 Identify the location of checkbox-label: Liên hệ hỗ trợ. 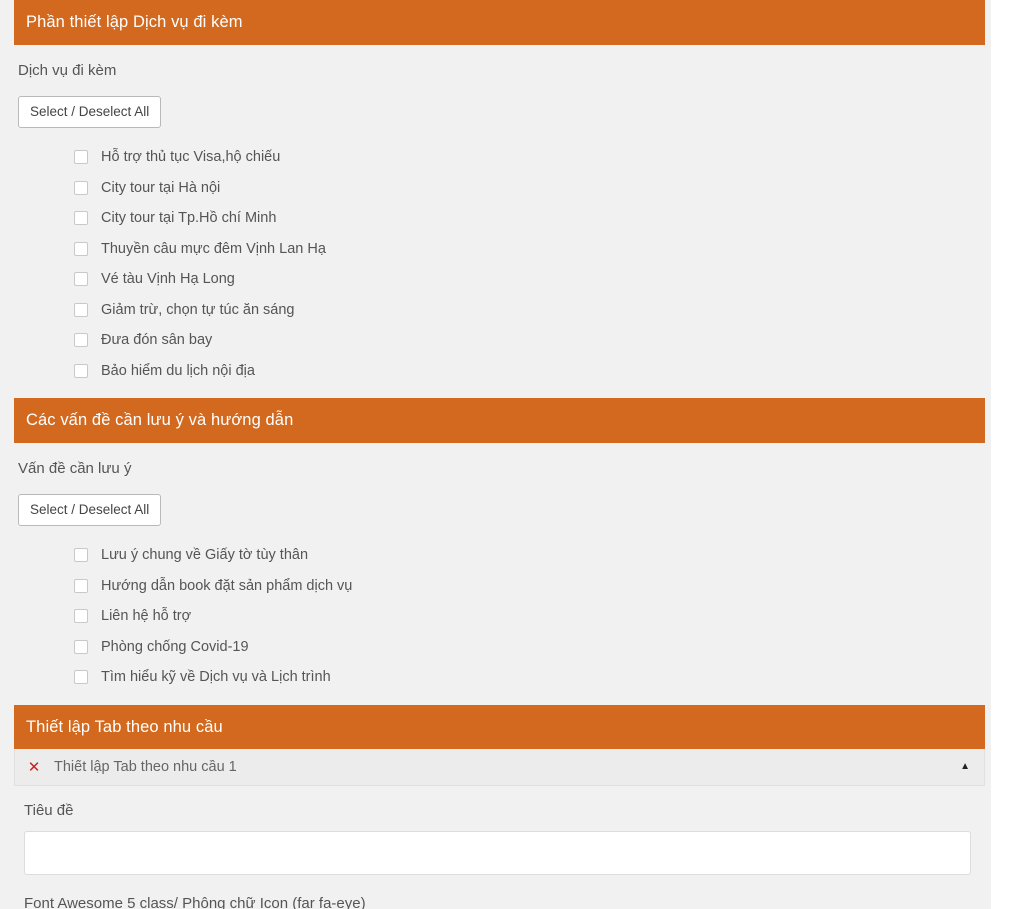
(146, 616).